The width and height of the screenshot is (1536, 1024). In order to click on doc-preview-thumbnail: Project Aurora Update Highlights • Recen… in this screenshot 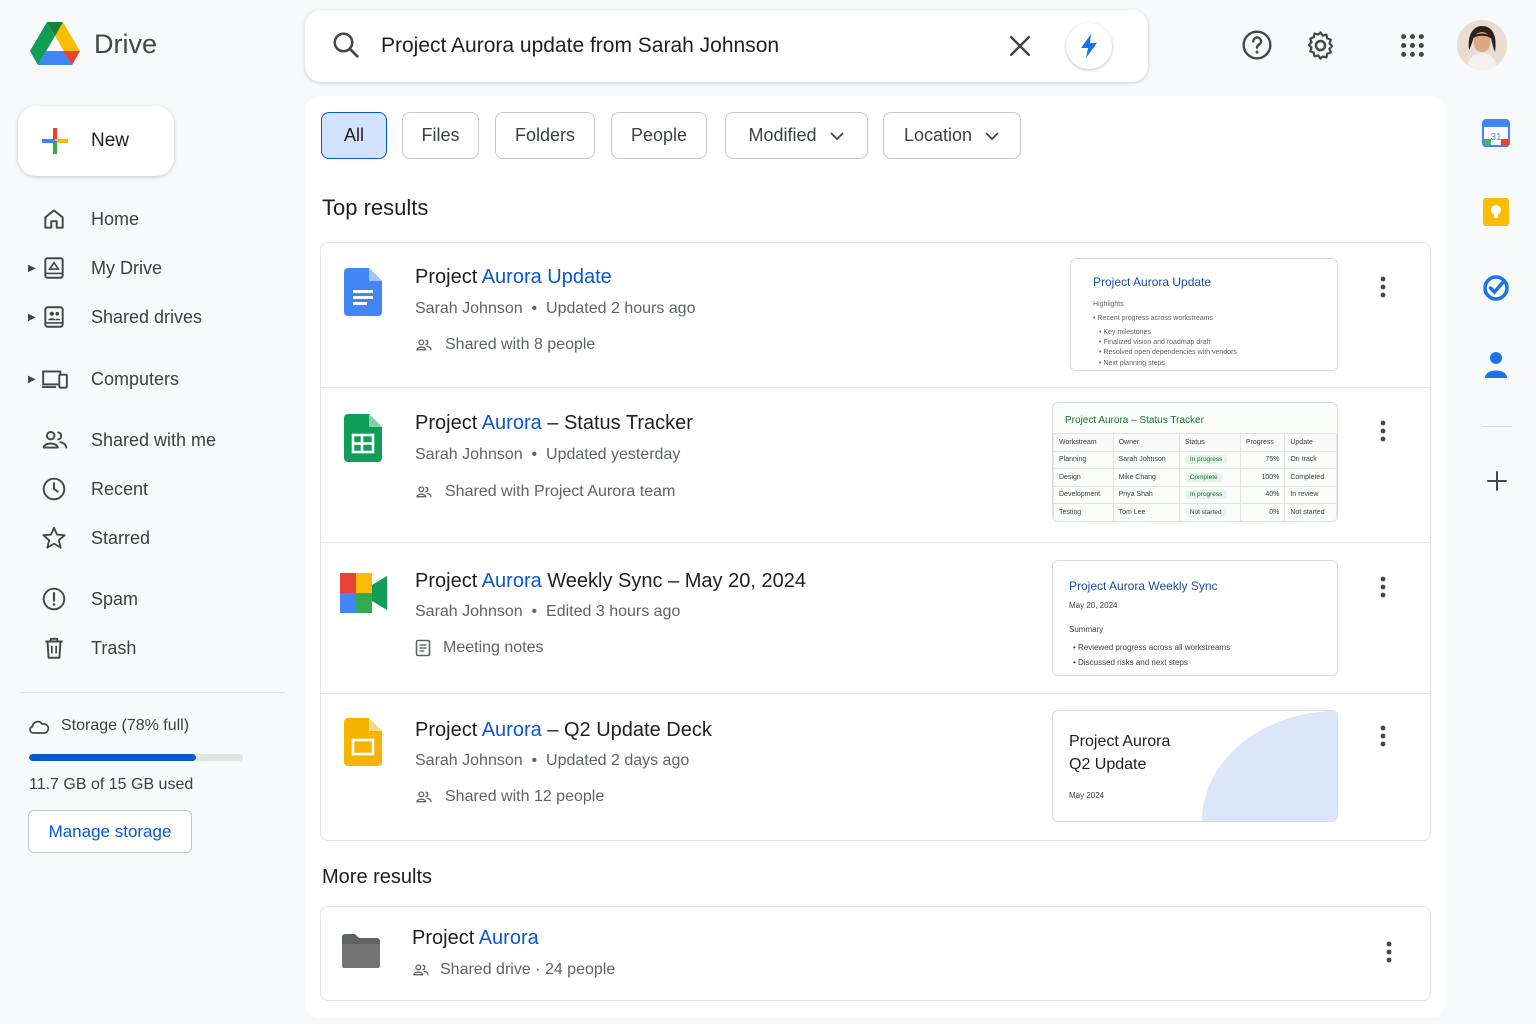, I will do `click(1204, 314)`.